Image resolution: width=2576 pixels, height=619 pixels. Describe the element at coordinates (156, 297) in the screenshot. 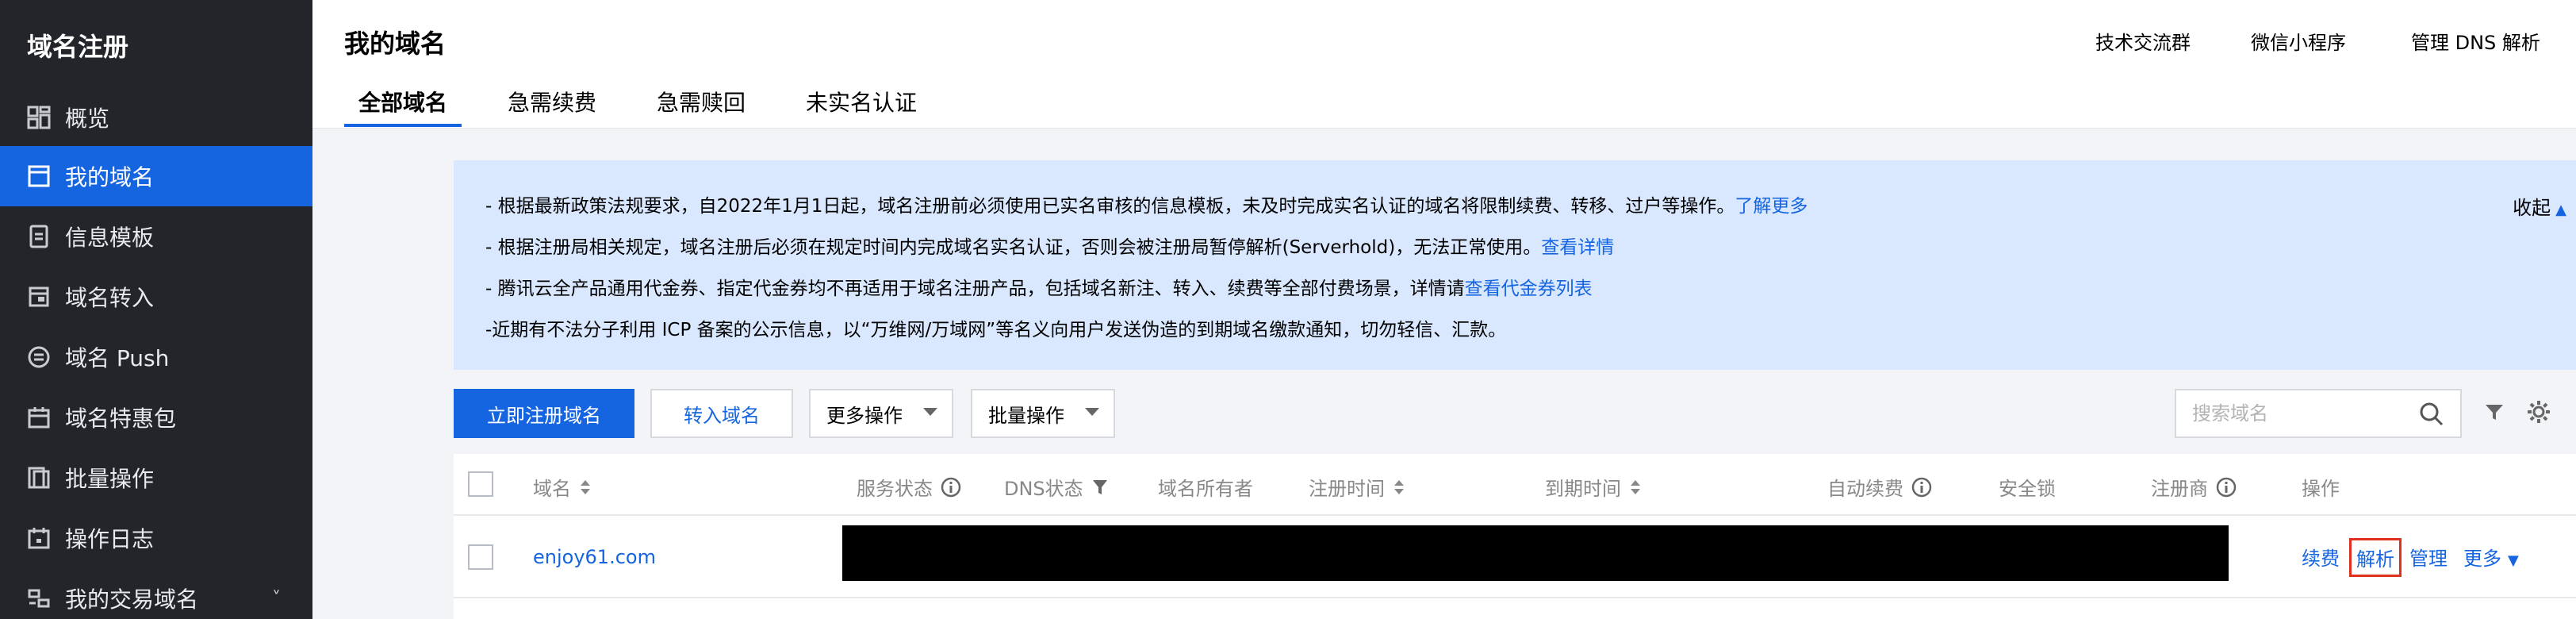

I see `sidebar-item-transfer-in: 域名转入` at that location.